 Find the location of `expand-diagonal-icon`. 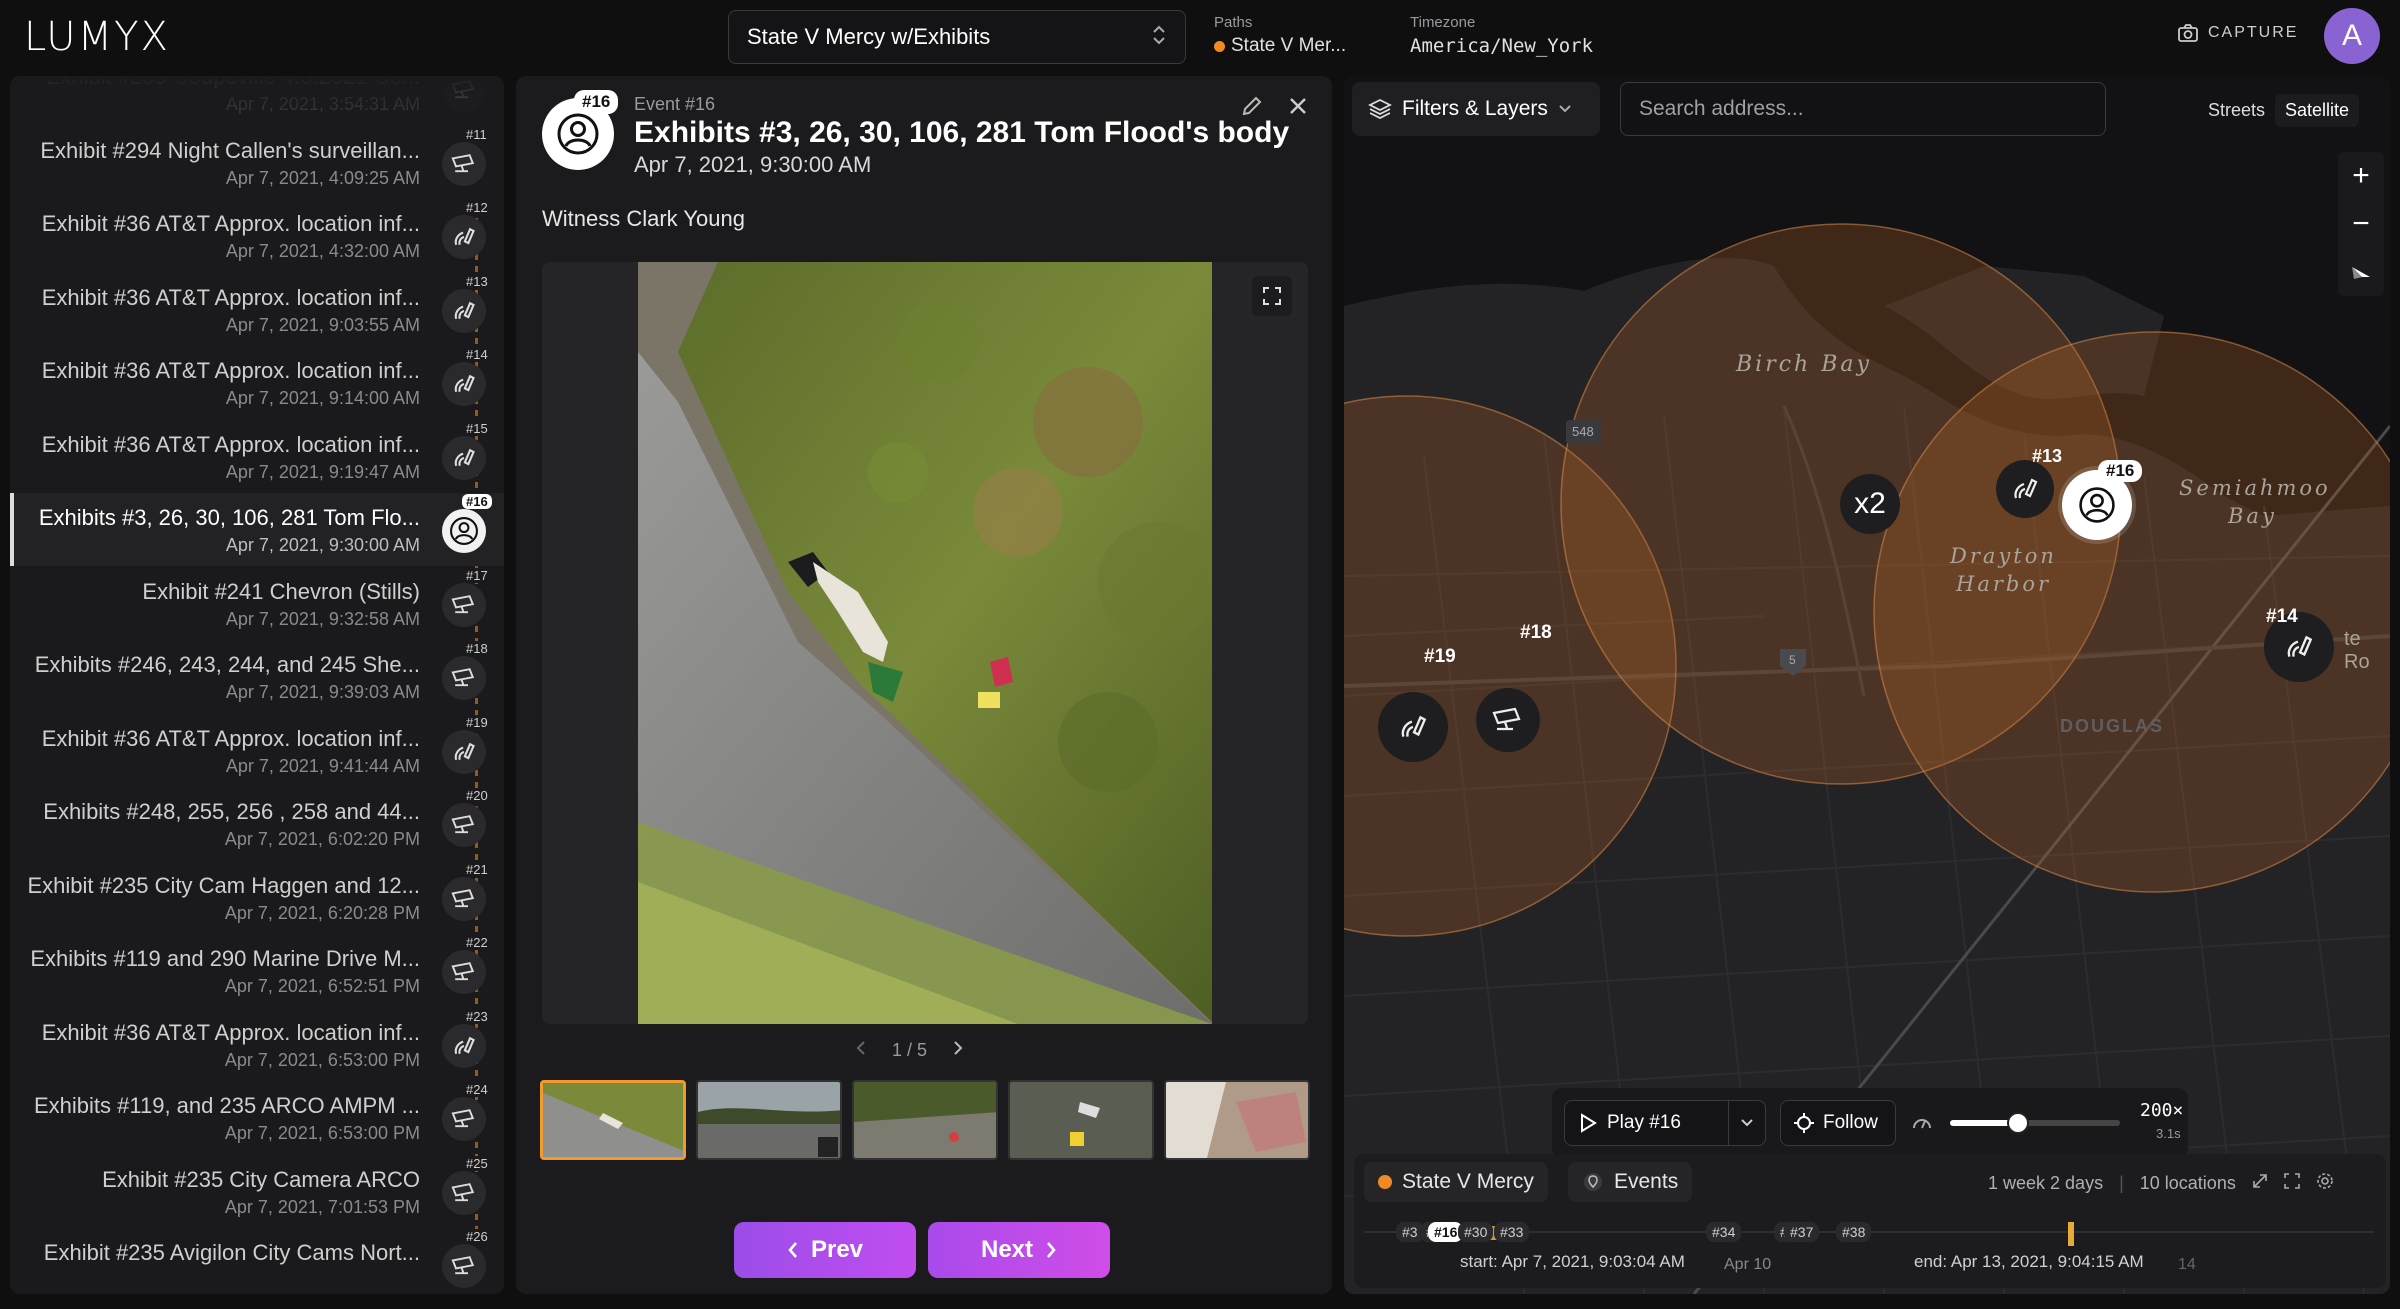

expand-diagonal-icon is located at coordinates (2260, 1183).